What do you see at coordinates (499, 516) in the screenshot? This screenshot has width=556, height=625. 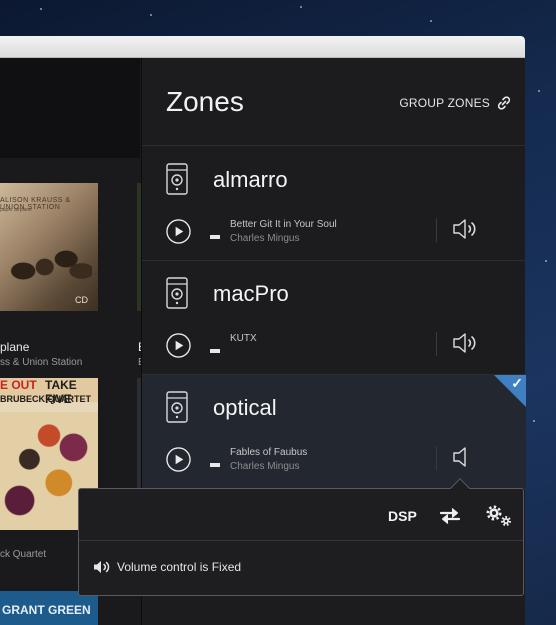 I see `gear-icon` at bounding box center [499, 516].